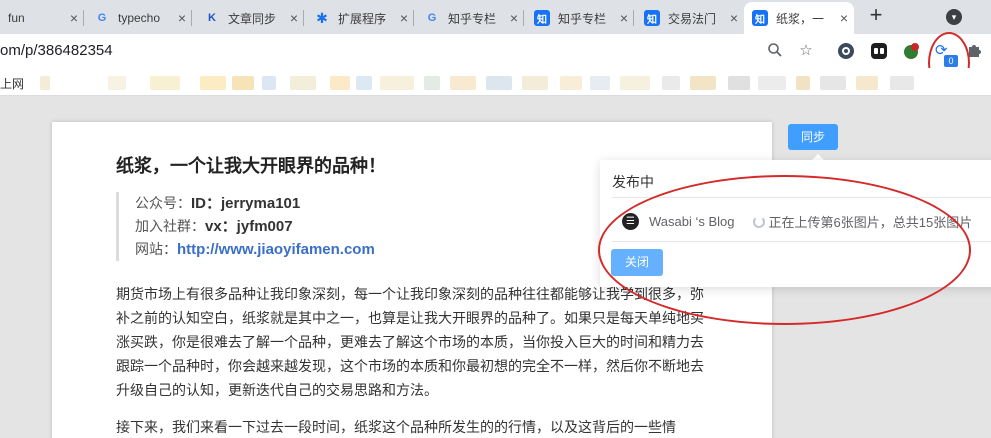  Describe the element at coordinates (156, 249) in the screenshot. I see `quote-label: 网站：` at that location.